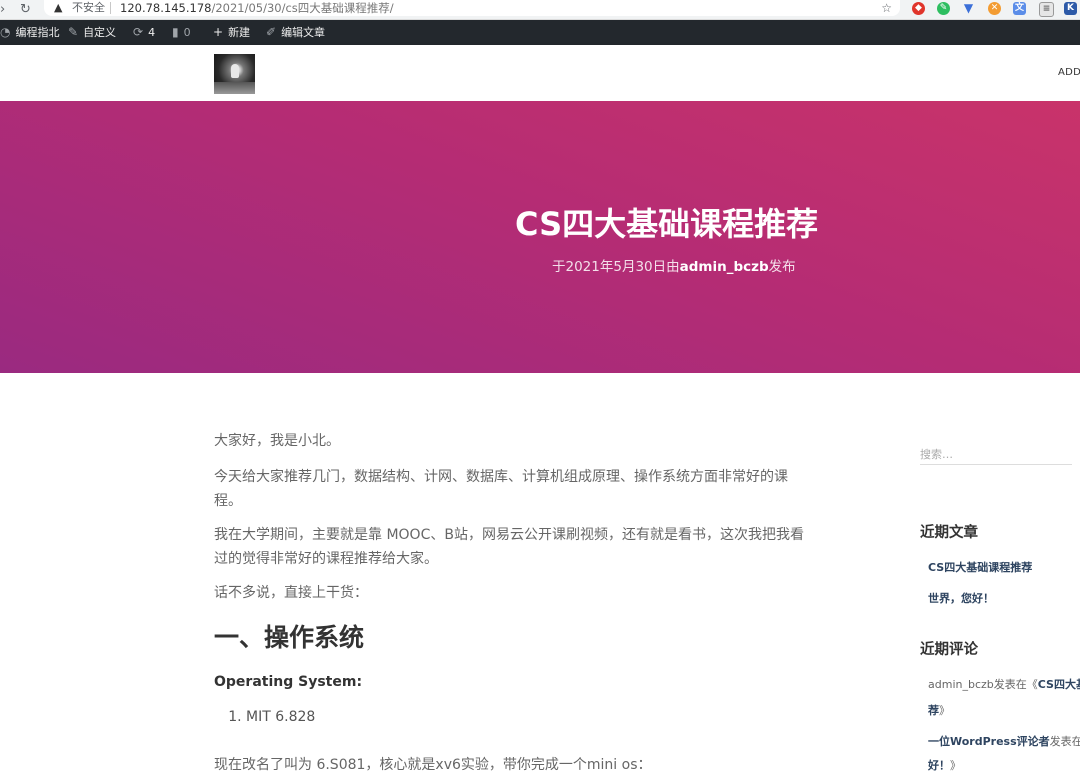  What do you see at coordinates (961, 684) in the screenshot?
I see `comment-author: admin_bczb` at bounding box center [961, 684].